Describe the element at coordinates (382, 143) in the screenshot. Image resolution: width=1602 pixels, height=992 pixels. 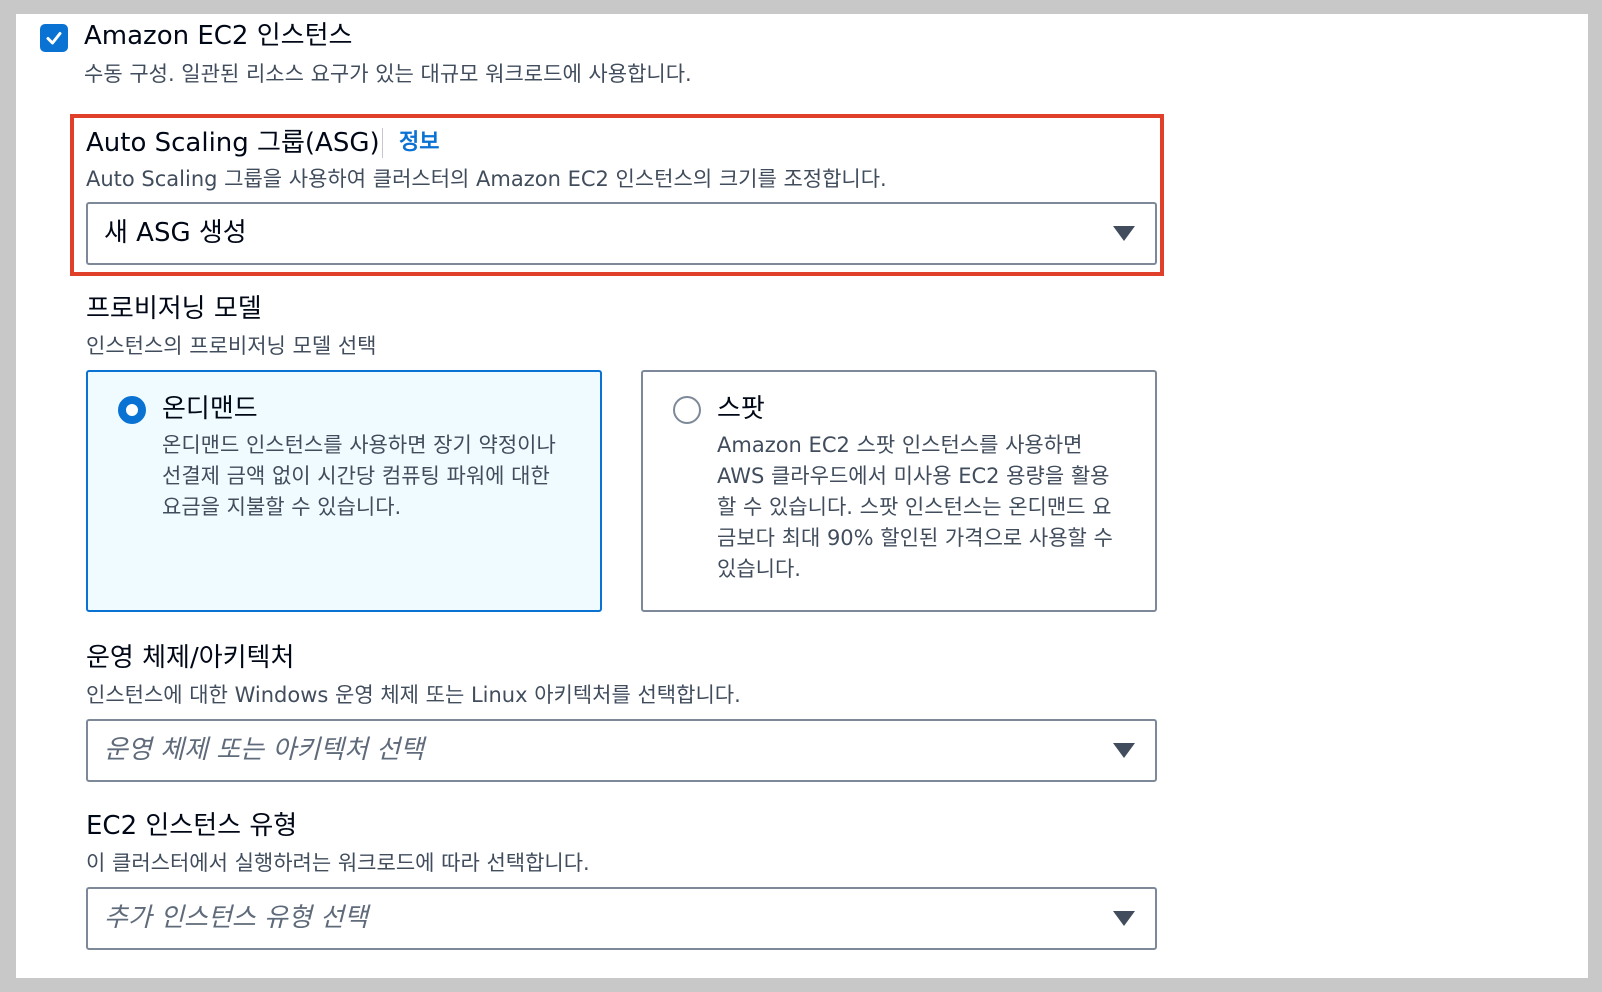
I see `info-separator` at that location.